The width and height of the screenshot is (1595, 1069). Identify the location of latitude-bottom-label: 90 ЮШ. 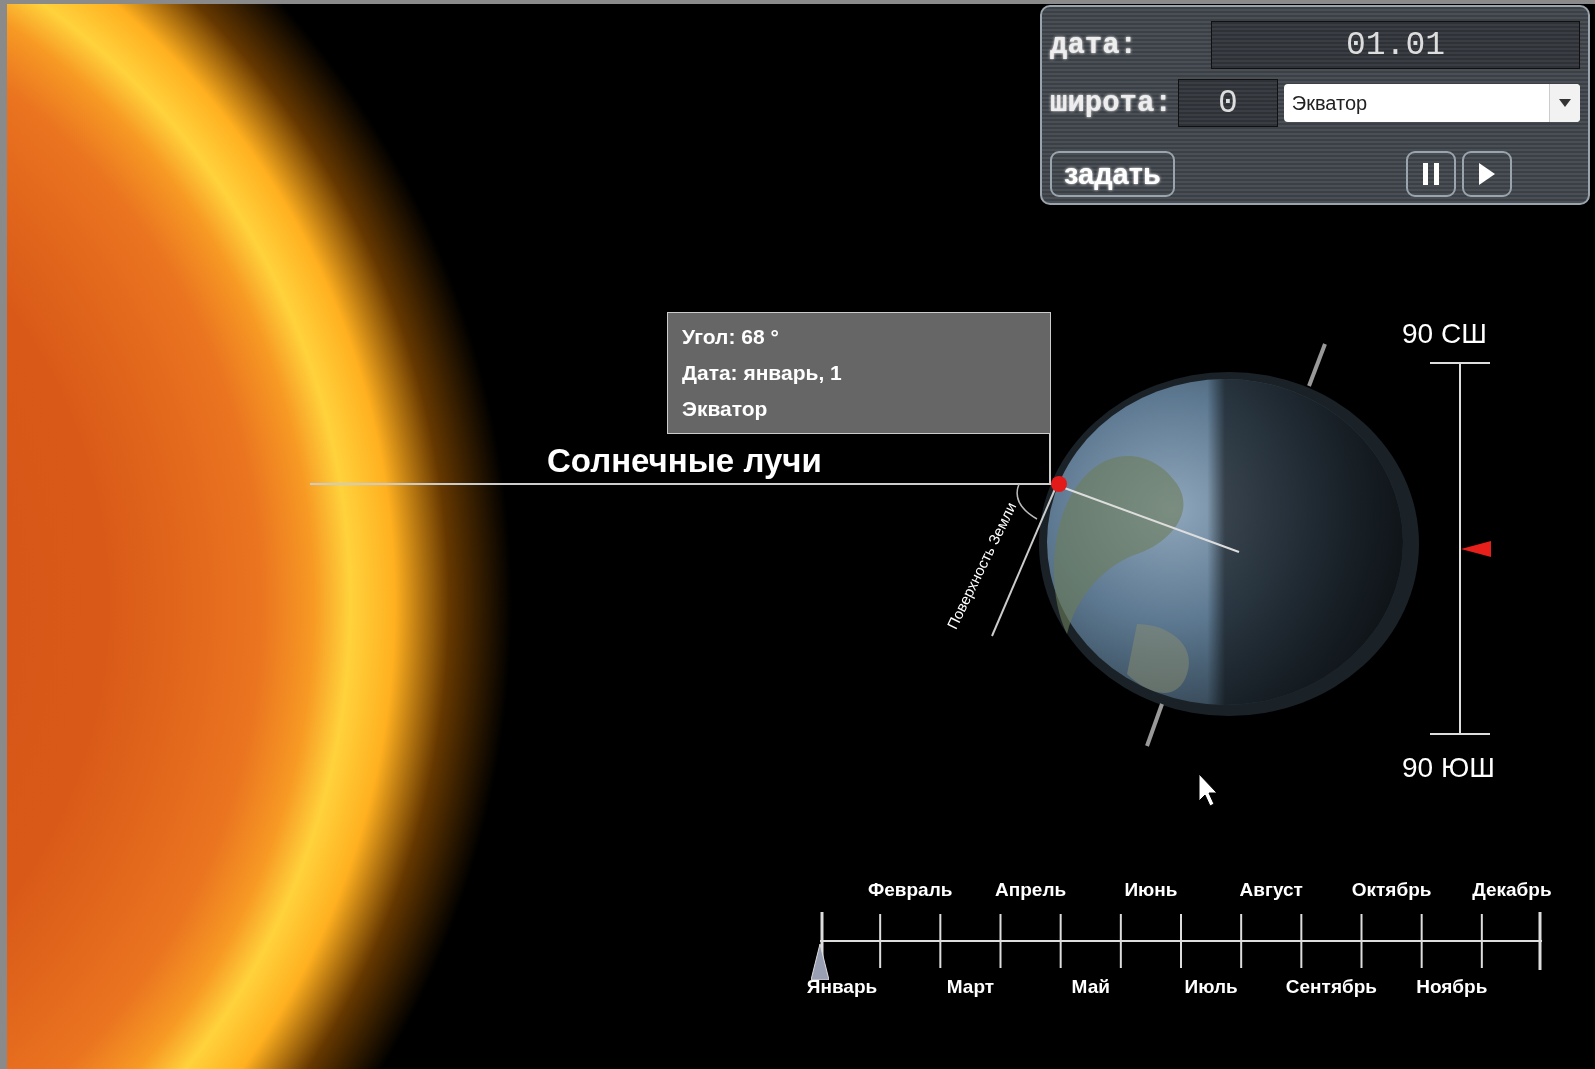
(1448, 768).